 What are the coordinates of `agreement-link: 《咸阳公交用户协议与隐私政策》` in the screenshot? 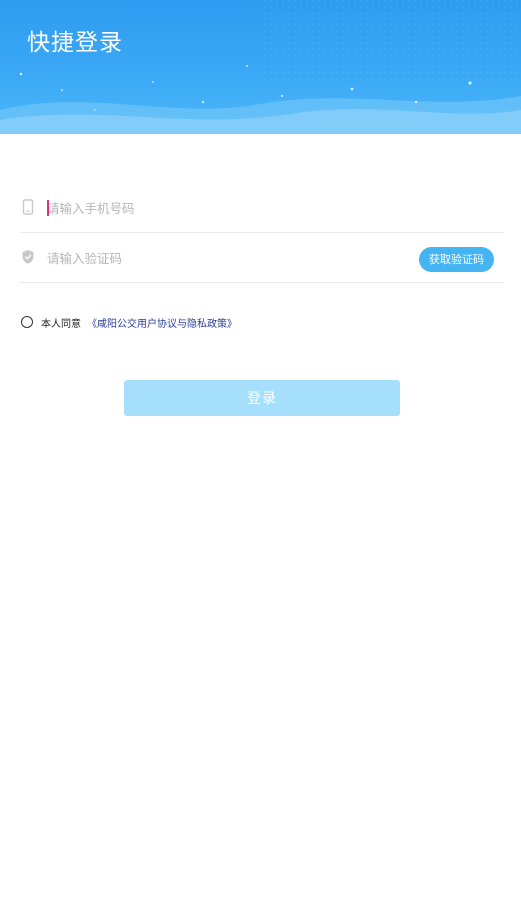 It's located at (162, 322).